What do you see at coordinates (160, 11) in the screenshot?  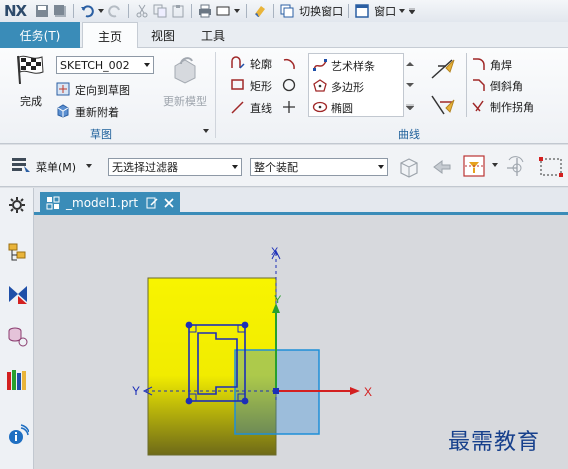 I see `copy-icon` at bounding box center [160, 11].